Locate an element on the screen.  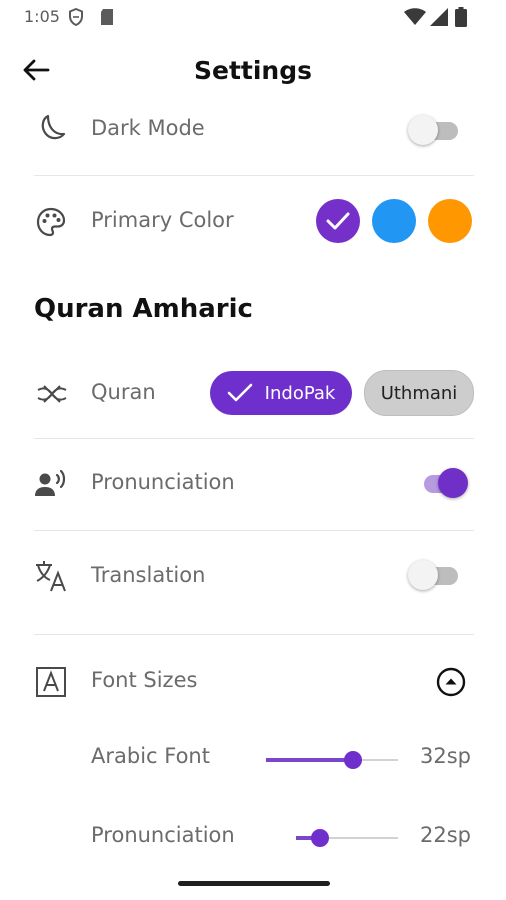
moon-icon is located at coordinates (52, 128).